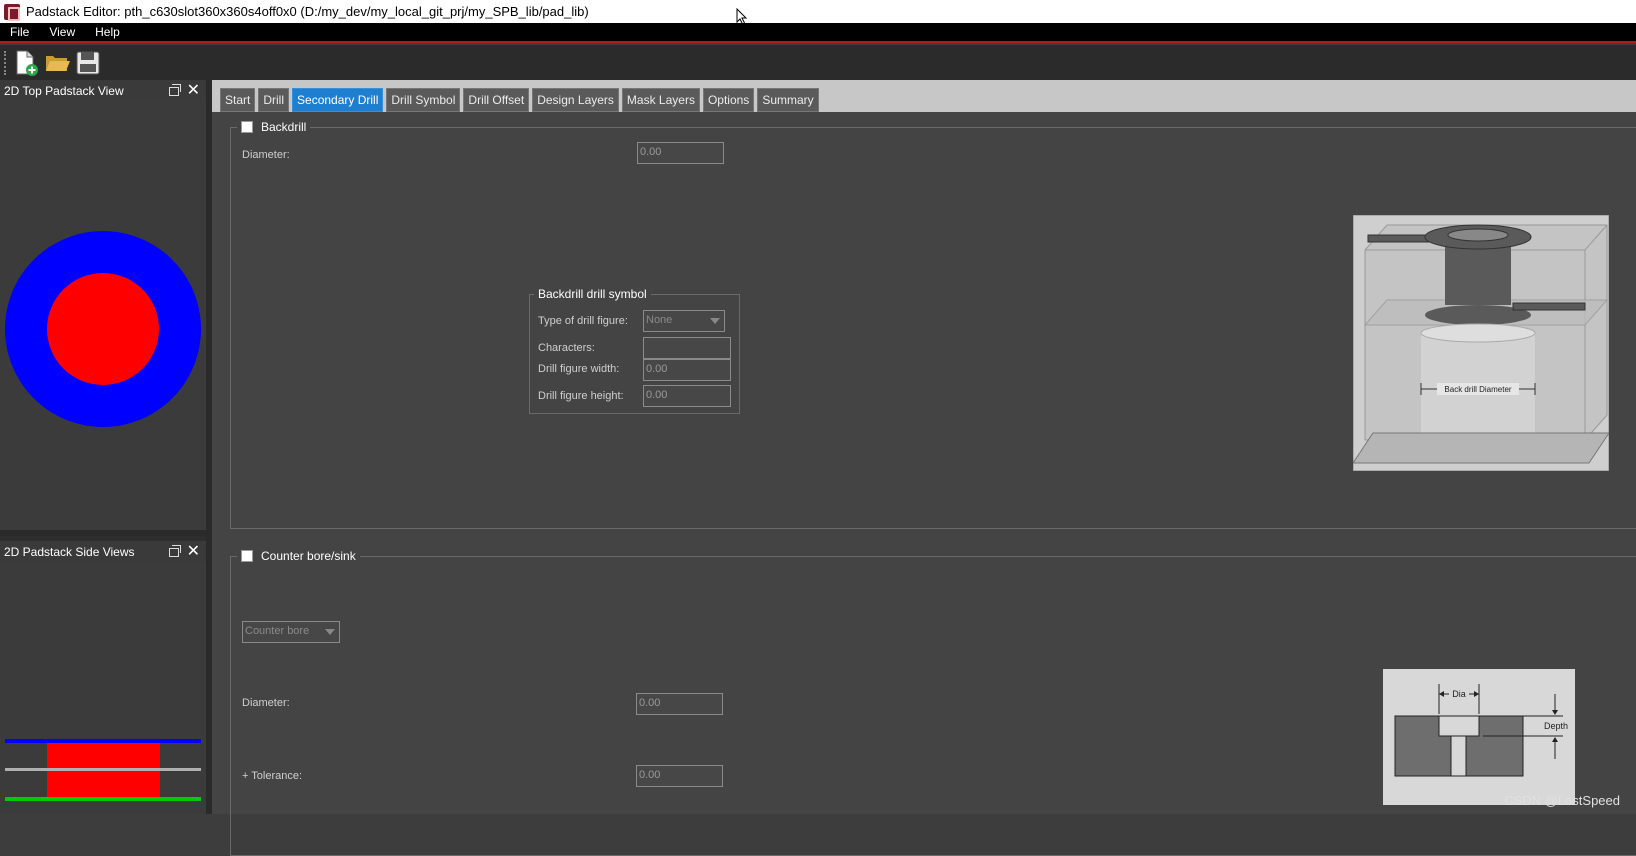 The height and width of the screenshot is (856, 1636). What do you see at coordinates (687, 348) in the screenshot?
I see `characters-input` at bounding box center [687, 348].